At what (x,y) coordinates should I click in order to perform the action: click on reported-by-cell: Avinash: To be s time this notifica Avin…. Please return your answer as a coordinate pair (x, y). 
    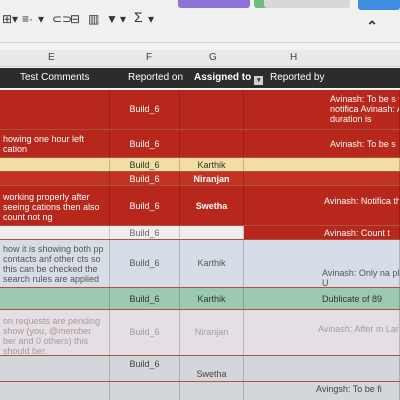
    Looking at the image, I should click on (322, 109).